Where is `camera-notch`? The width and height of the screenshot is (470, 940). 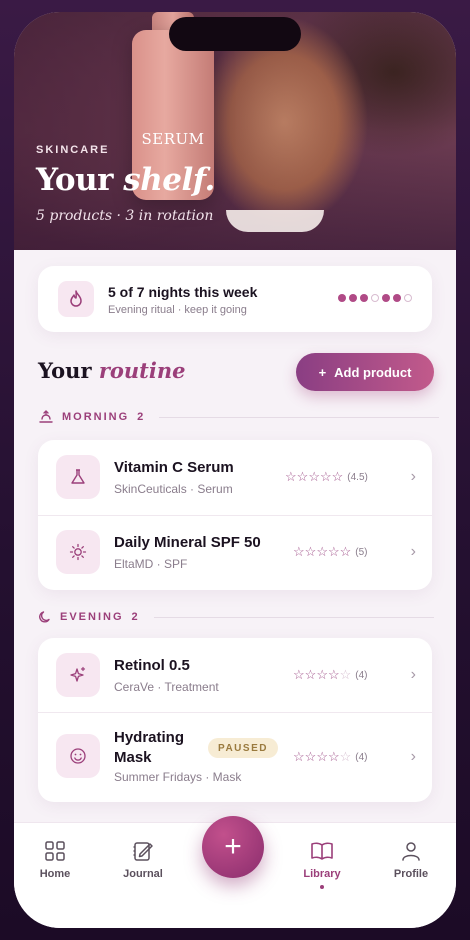 camera-notch is located at coordinates (235, 34).